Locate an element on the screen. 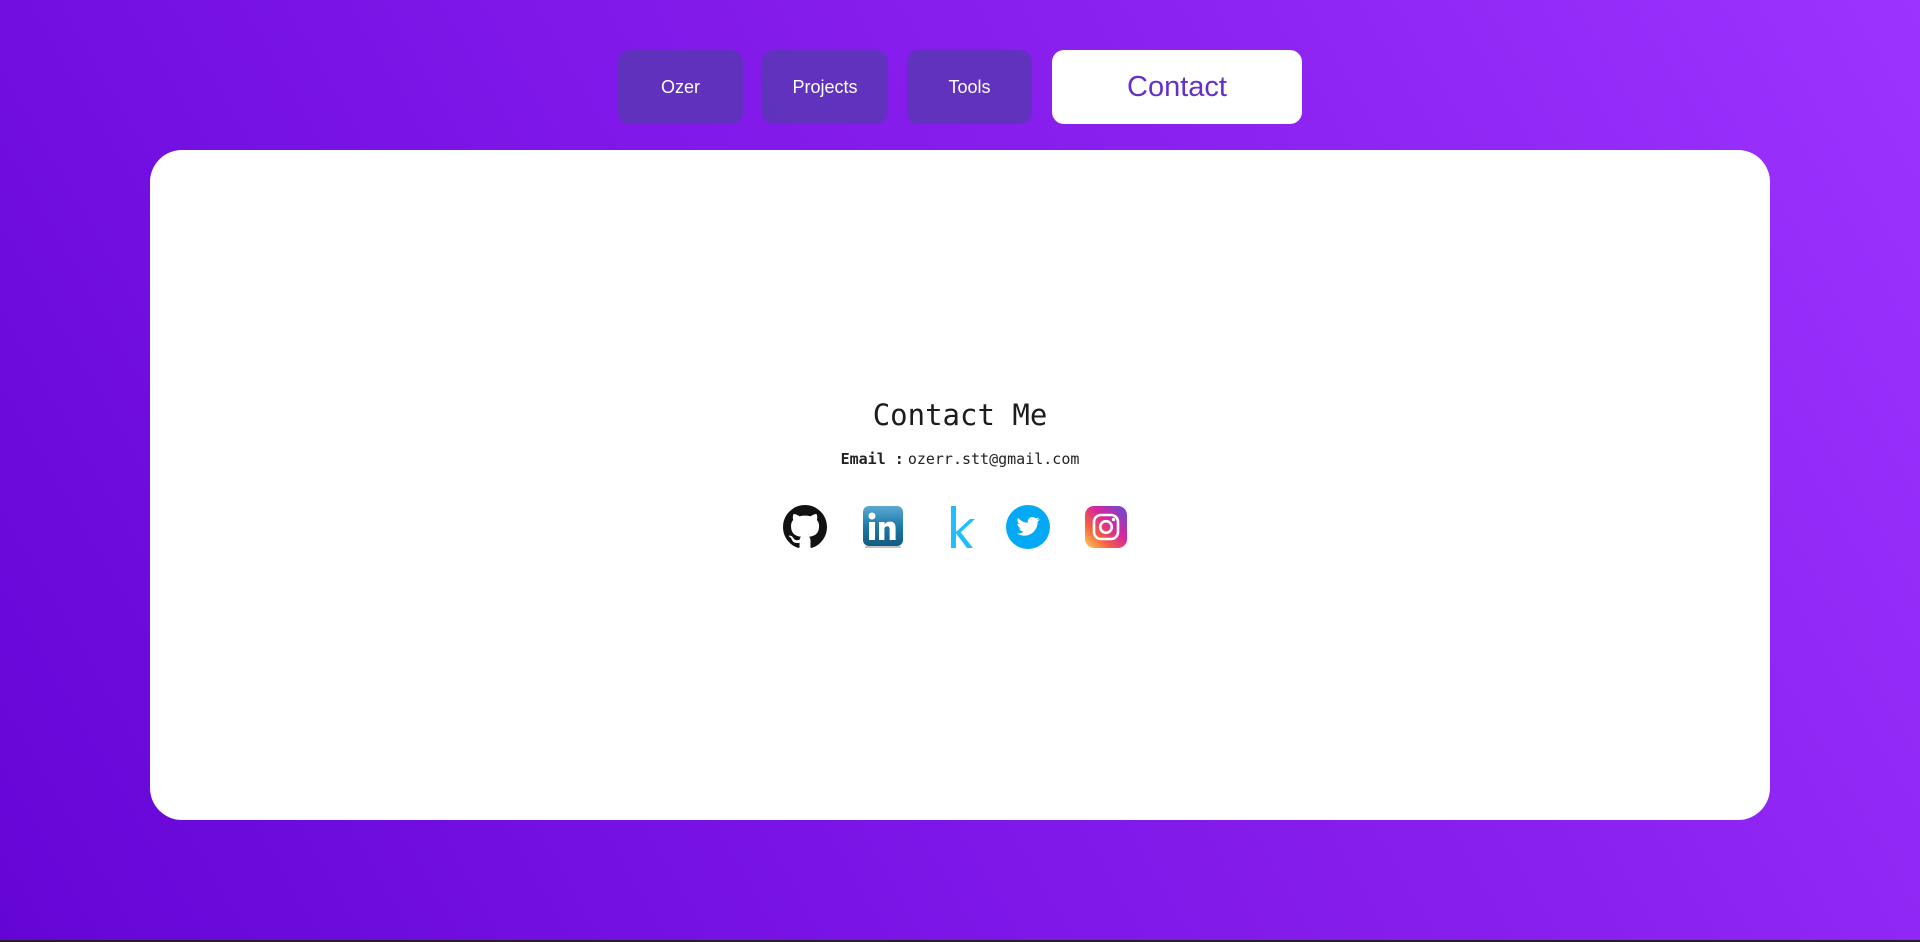  email-line: Email : ozerr.stt@gmail.com is located at coordinates (960, 459).